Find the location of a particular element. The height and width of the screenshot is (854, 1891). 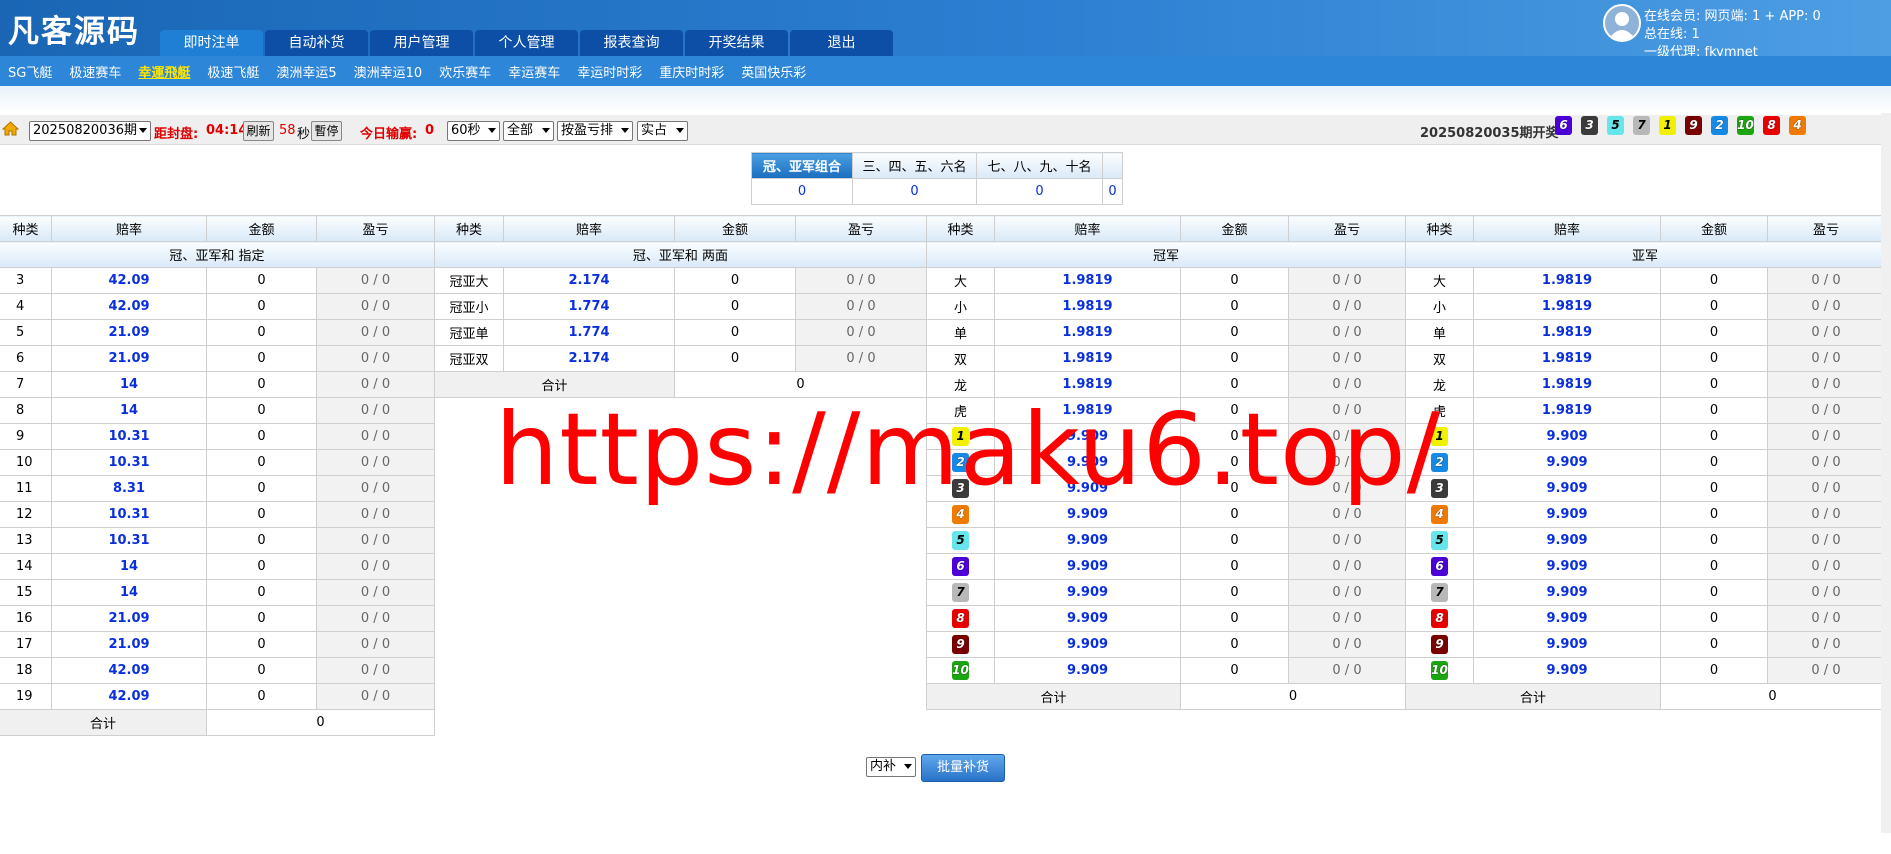

pause-button: 暫停 is located at coordinates (326, 131).